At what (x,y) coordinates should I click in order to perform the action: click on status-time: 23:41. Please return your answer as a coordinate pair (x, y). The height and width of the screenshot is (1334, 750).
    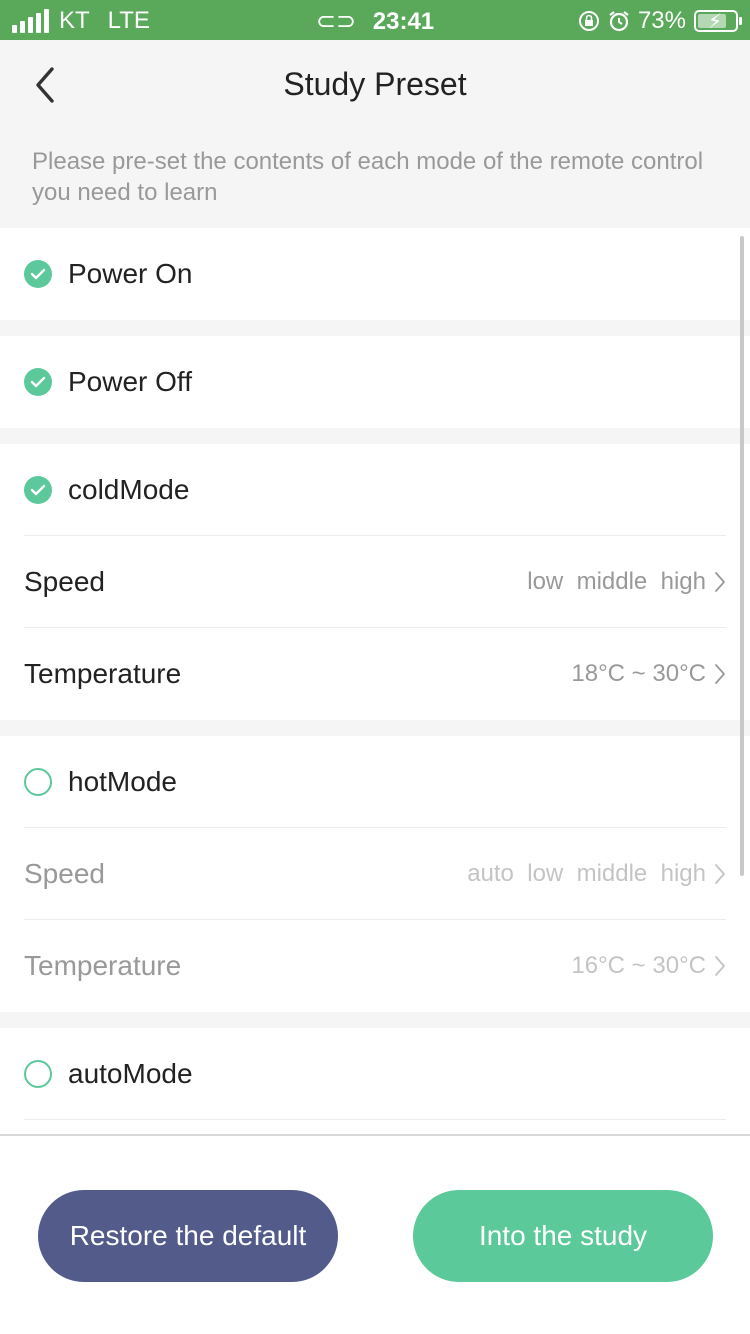
    Looking at the image, I should click on (403, 21).